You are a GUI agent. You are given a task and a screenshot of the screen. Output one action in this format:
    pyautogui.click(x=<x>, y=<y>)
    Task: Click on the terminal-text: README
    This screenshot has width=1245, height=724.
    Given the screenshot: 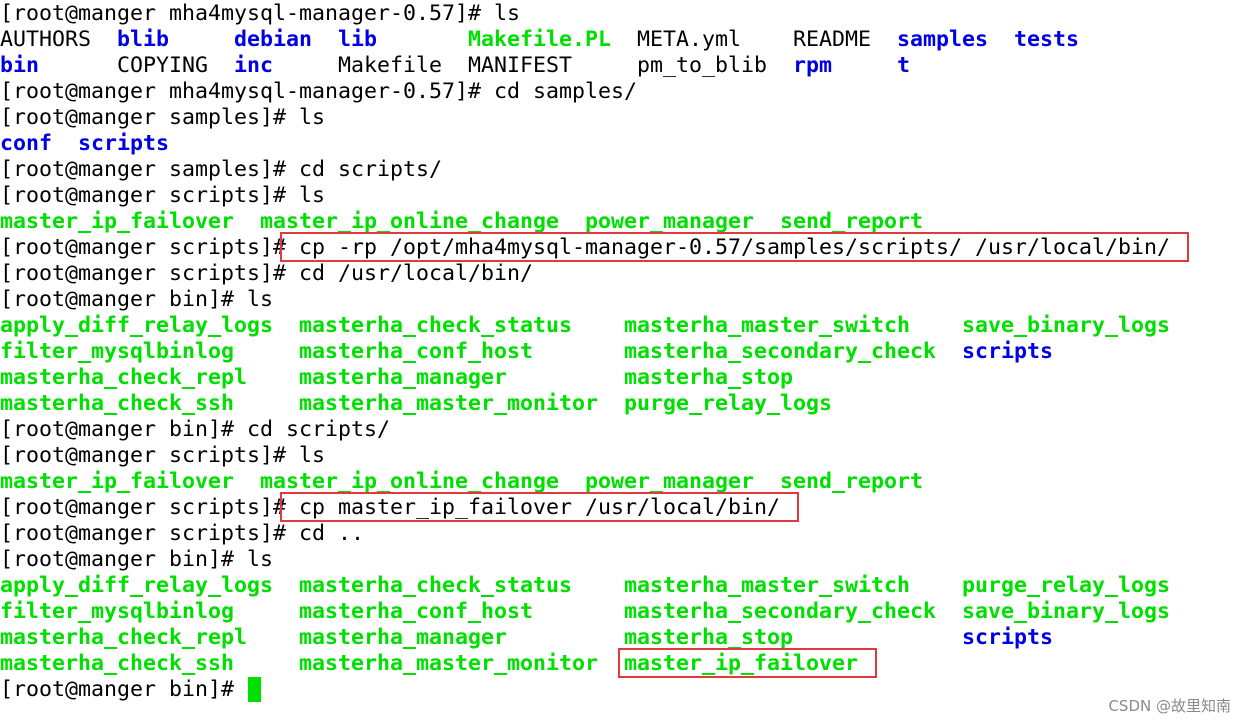 What is the action you would take?
    pyautogui.click(x=832, y=39)
    